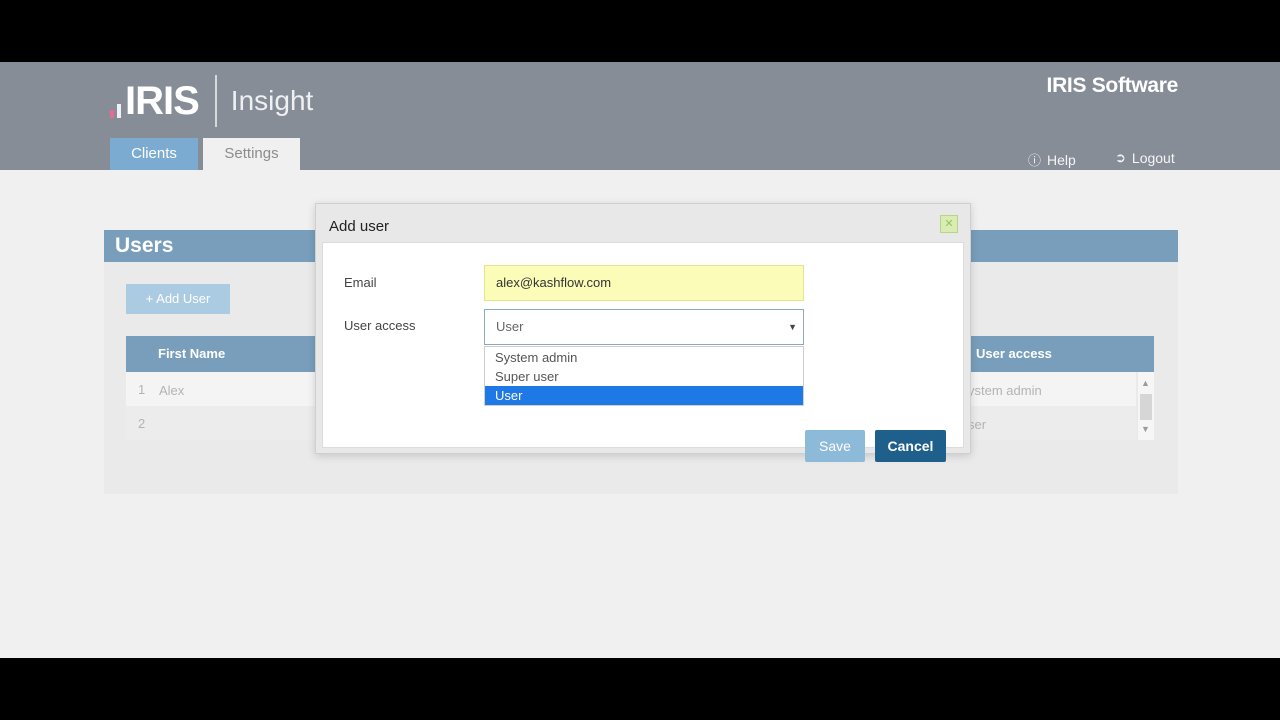  What do you see at coordinates (792, 327) in the screenshot?
I see `caret-down-icon: ▼` at bounding box center [792, 327].